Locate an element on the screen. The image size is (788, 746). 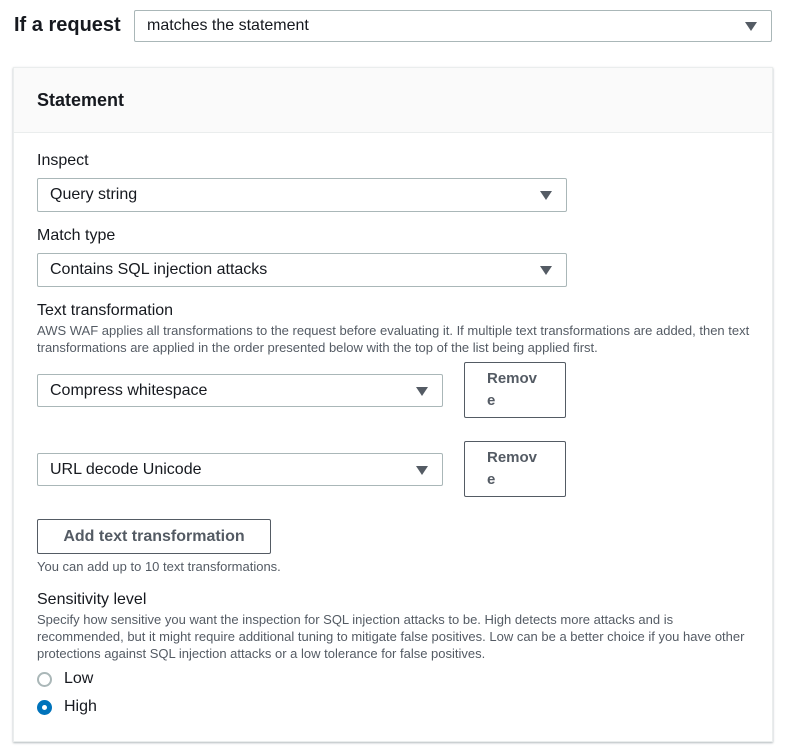
statement-header: Statement is located at coordinates (393, 100).